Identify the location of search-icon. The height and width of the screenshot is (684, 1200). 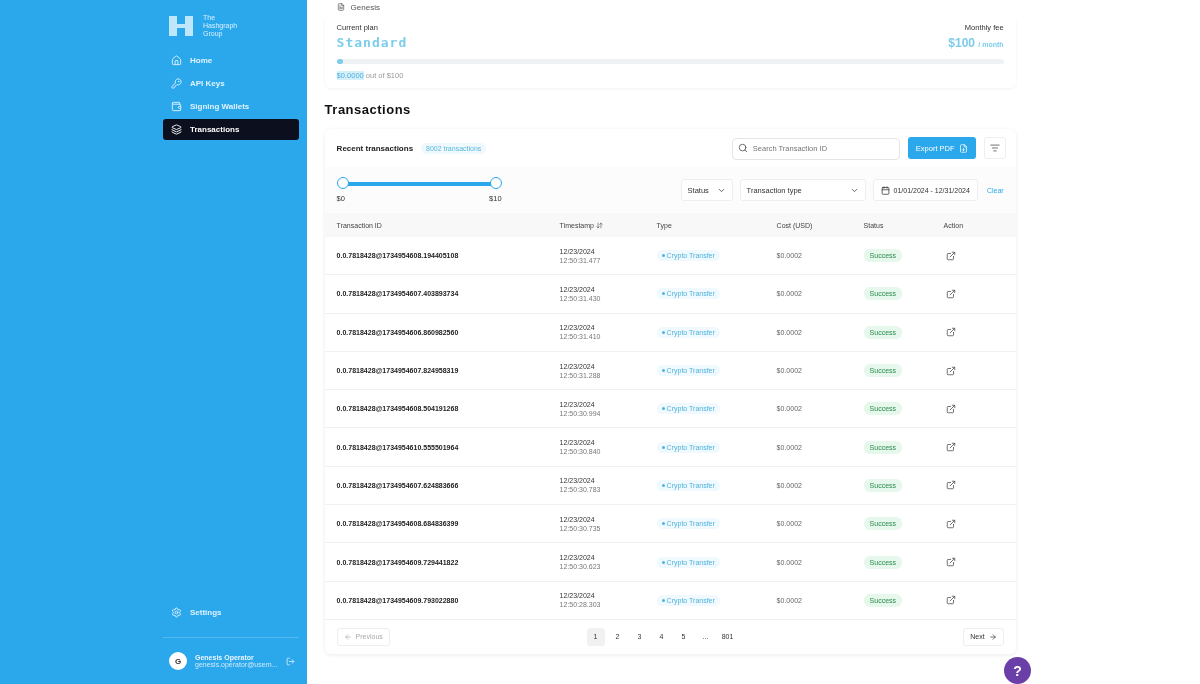
(742, 148).